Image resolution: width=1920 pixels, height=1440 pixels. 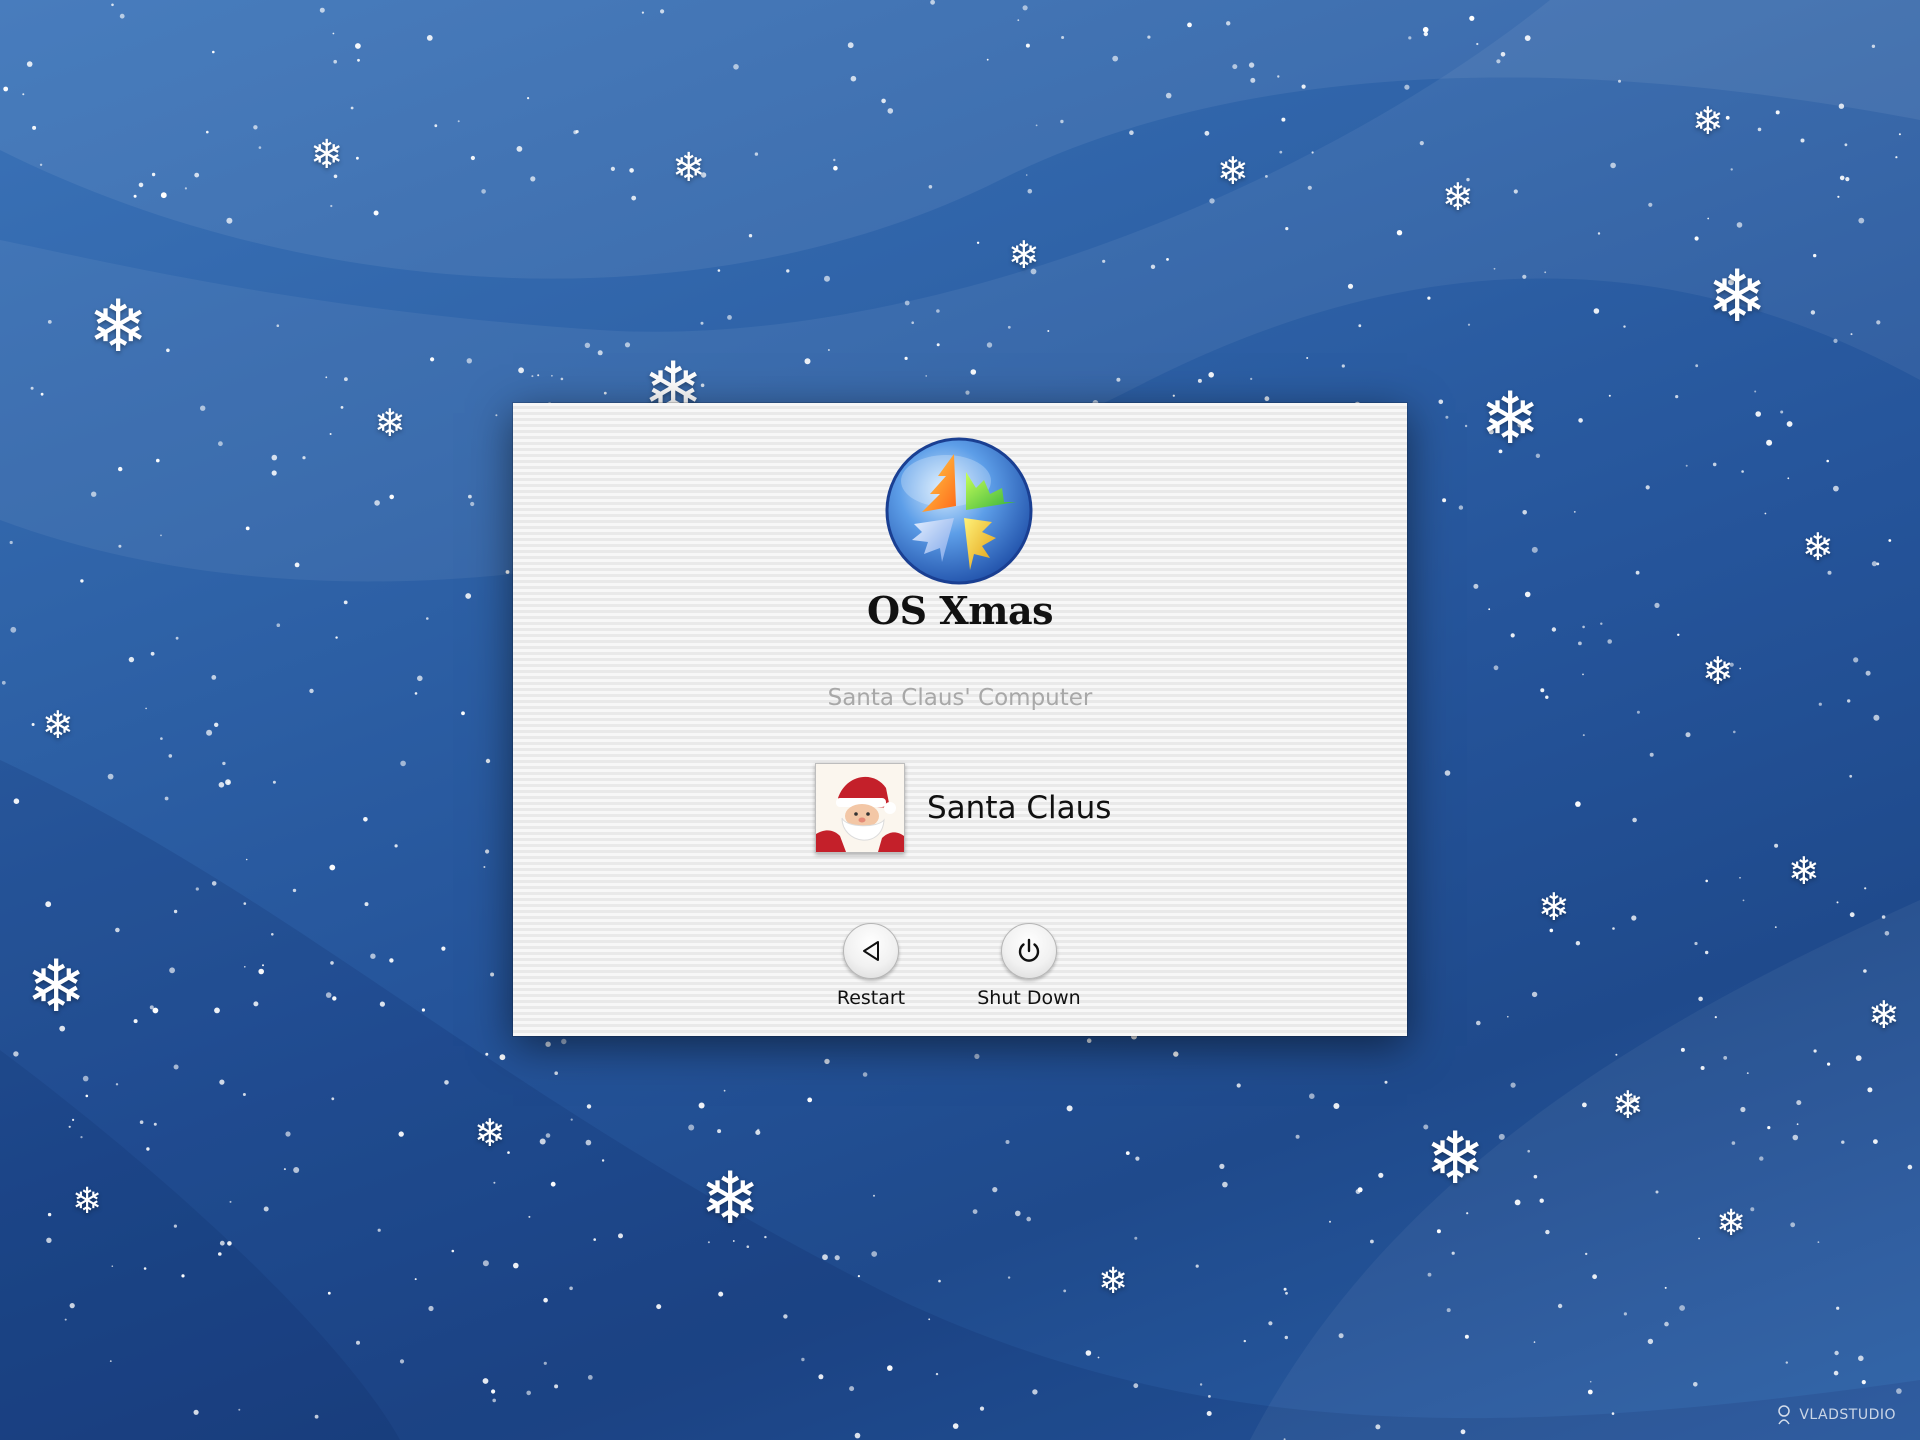 I want to click on vladstudio-logo-icon, so click(x=1784, y=1415).